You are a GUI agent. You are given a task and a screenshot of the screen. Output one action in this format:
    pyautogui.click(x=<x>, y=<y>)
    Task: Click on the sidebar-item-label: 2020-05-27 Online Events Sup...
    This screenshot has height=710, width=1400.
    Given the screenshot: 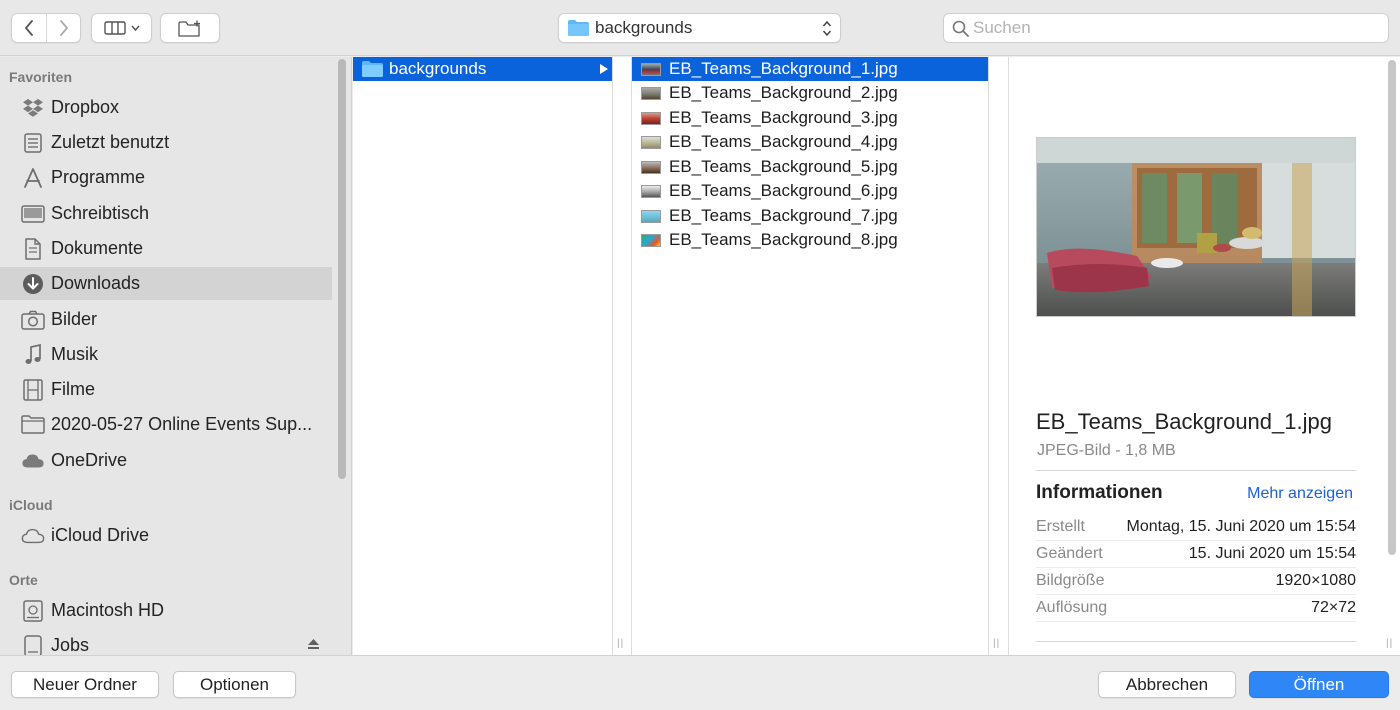 What is the action you would take?
    pyautogui.click(x=182, y=424)
    